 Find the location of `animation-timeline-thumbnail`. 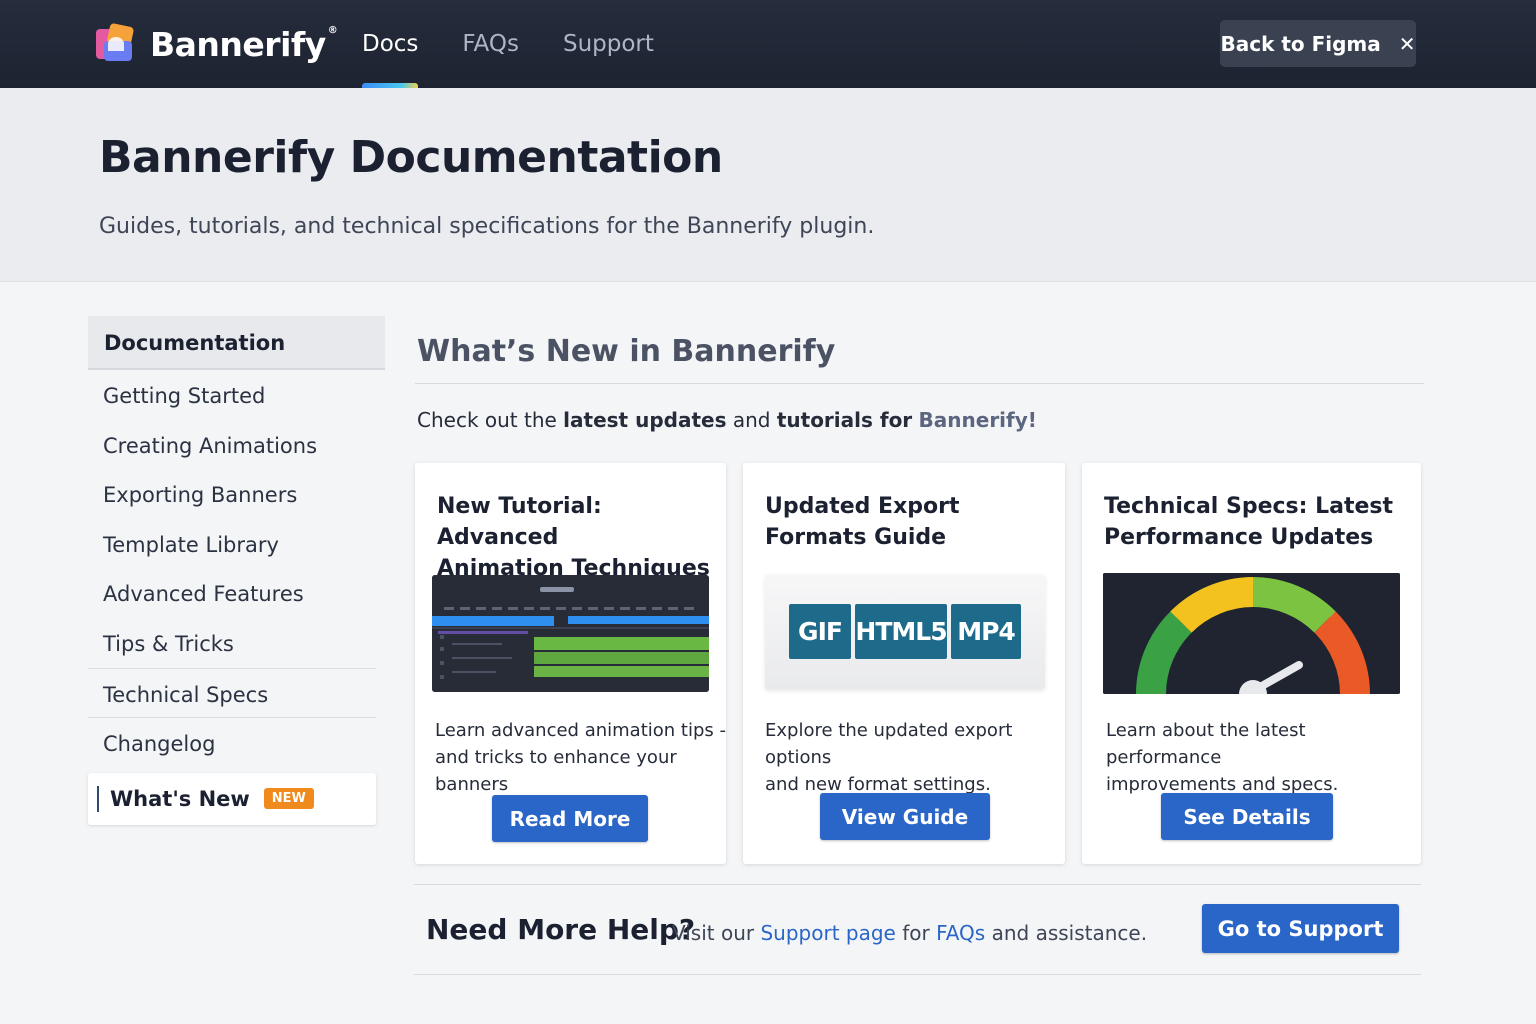

animation-timeline-thumbnail is located at coordinates (570, 633).